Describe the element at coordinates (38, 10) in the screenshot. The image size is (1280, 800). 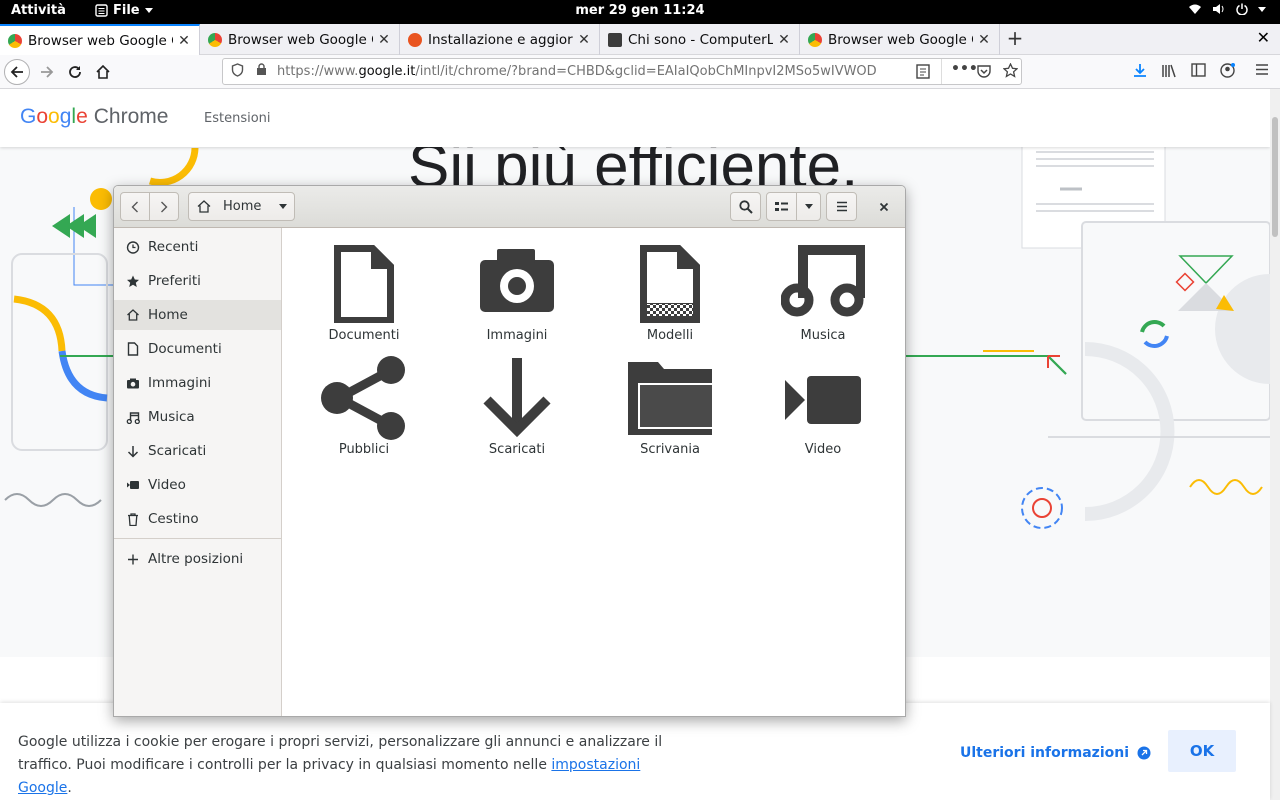
I see `activities-button: Attività` at that location.